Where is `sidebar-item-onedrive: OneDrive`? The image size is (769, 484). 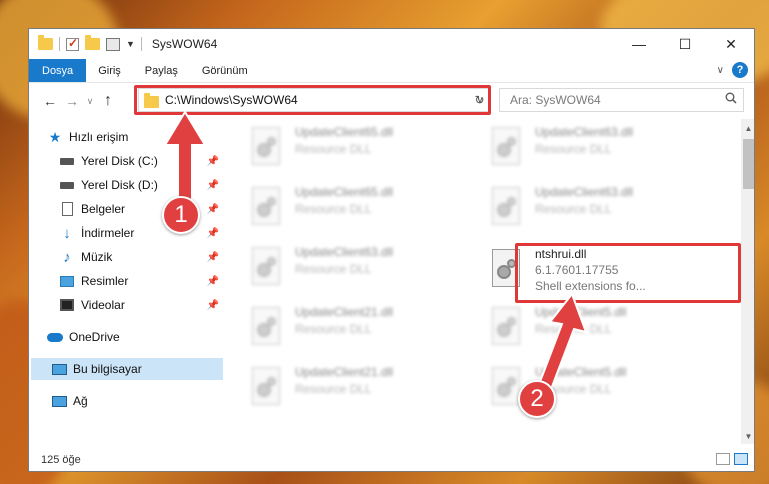
sidebar-item-onedrive: OneDrive is located at coordinates (136, 337).